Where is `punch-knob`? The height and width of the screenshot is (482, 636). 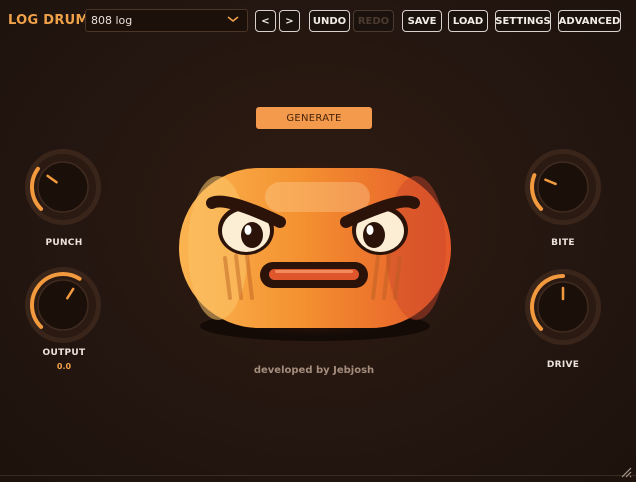
punch-knob is located at coordinates (63, 187).